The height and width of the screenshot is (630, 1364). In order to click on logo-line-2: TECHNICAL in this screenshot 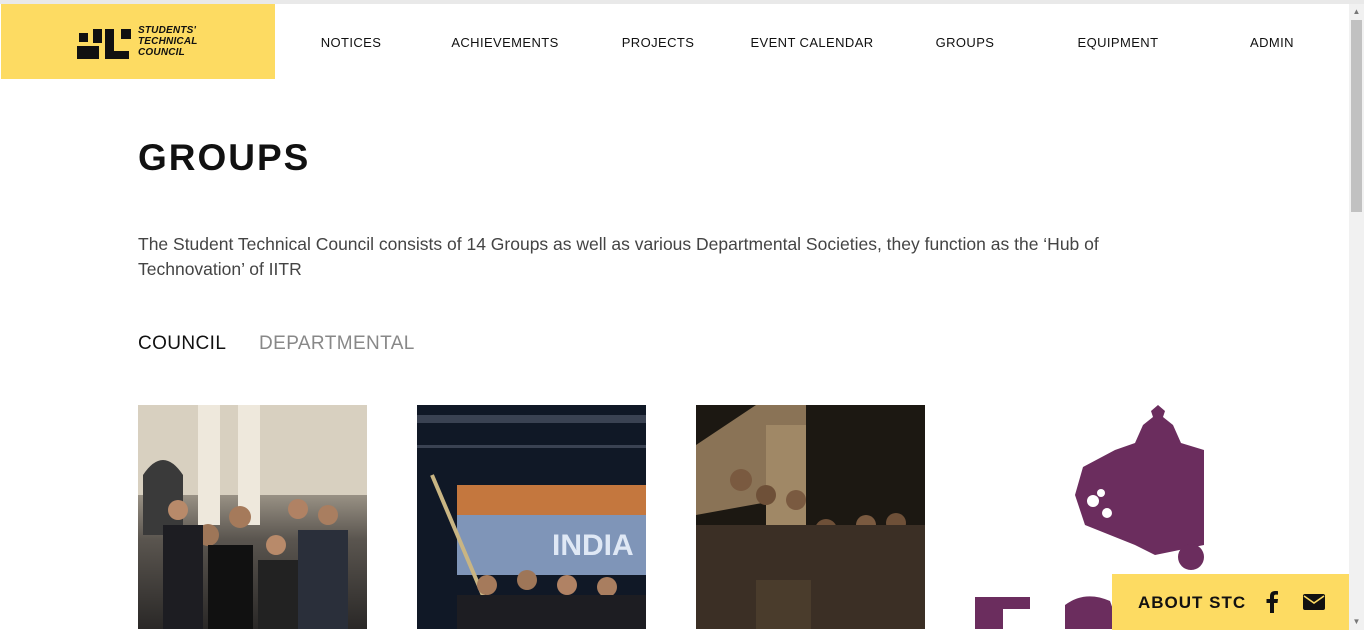, I will do `click(168, 41)`.